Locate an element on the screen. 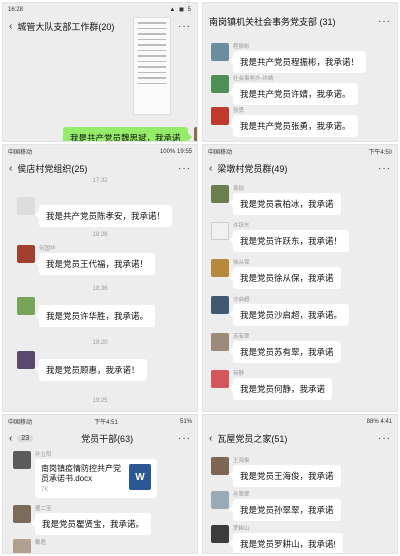 The width and height of the screenshot is (400, 556). message-bubble: 我是党员袁柏冰，我承诺 is located at coordinates (285, 204).